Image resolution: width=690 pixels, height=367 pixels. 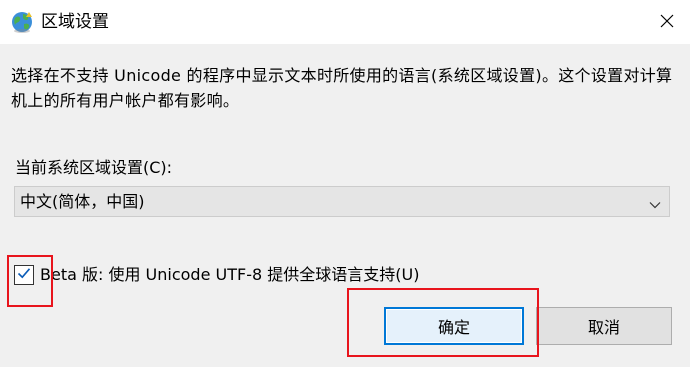 I want to click on beta-utf8-checkbox, so click(x=24, y=275).